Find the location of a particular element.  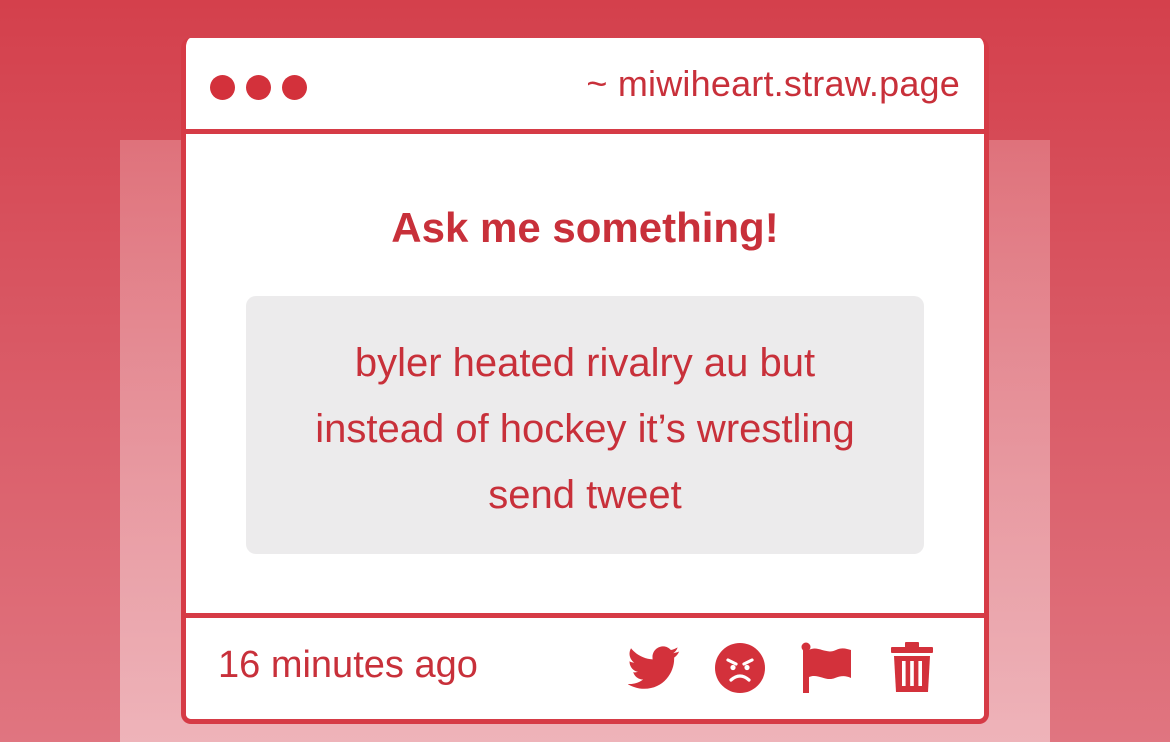

share-twitter-button is located at coordinates (654, 668).